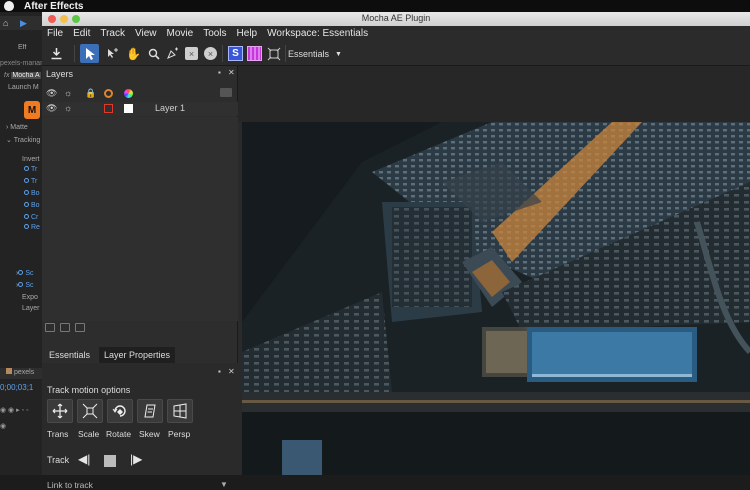 The height and width of the screenshot is (490, 750). I want to click on ae-launch-mocha: Launch M, so click(23, 87).